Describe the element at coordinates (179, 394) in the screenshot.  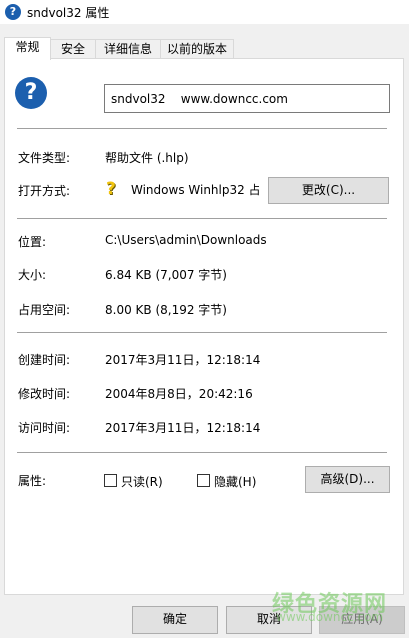
I see `modified-value: 2004年8月8日，20:42:16` at that location.